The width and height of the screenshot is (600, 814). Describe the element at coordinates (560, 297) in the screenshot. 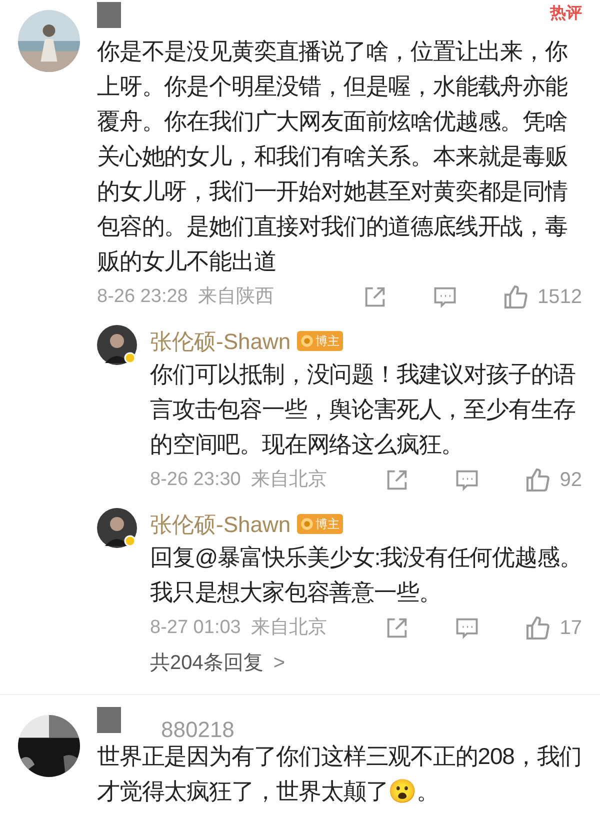

I see `like-count: 1512` at that location.